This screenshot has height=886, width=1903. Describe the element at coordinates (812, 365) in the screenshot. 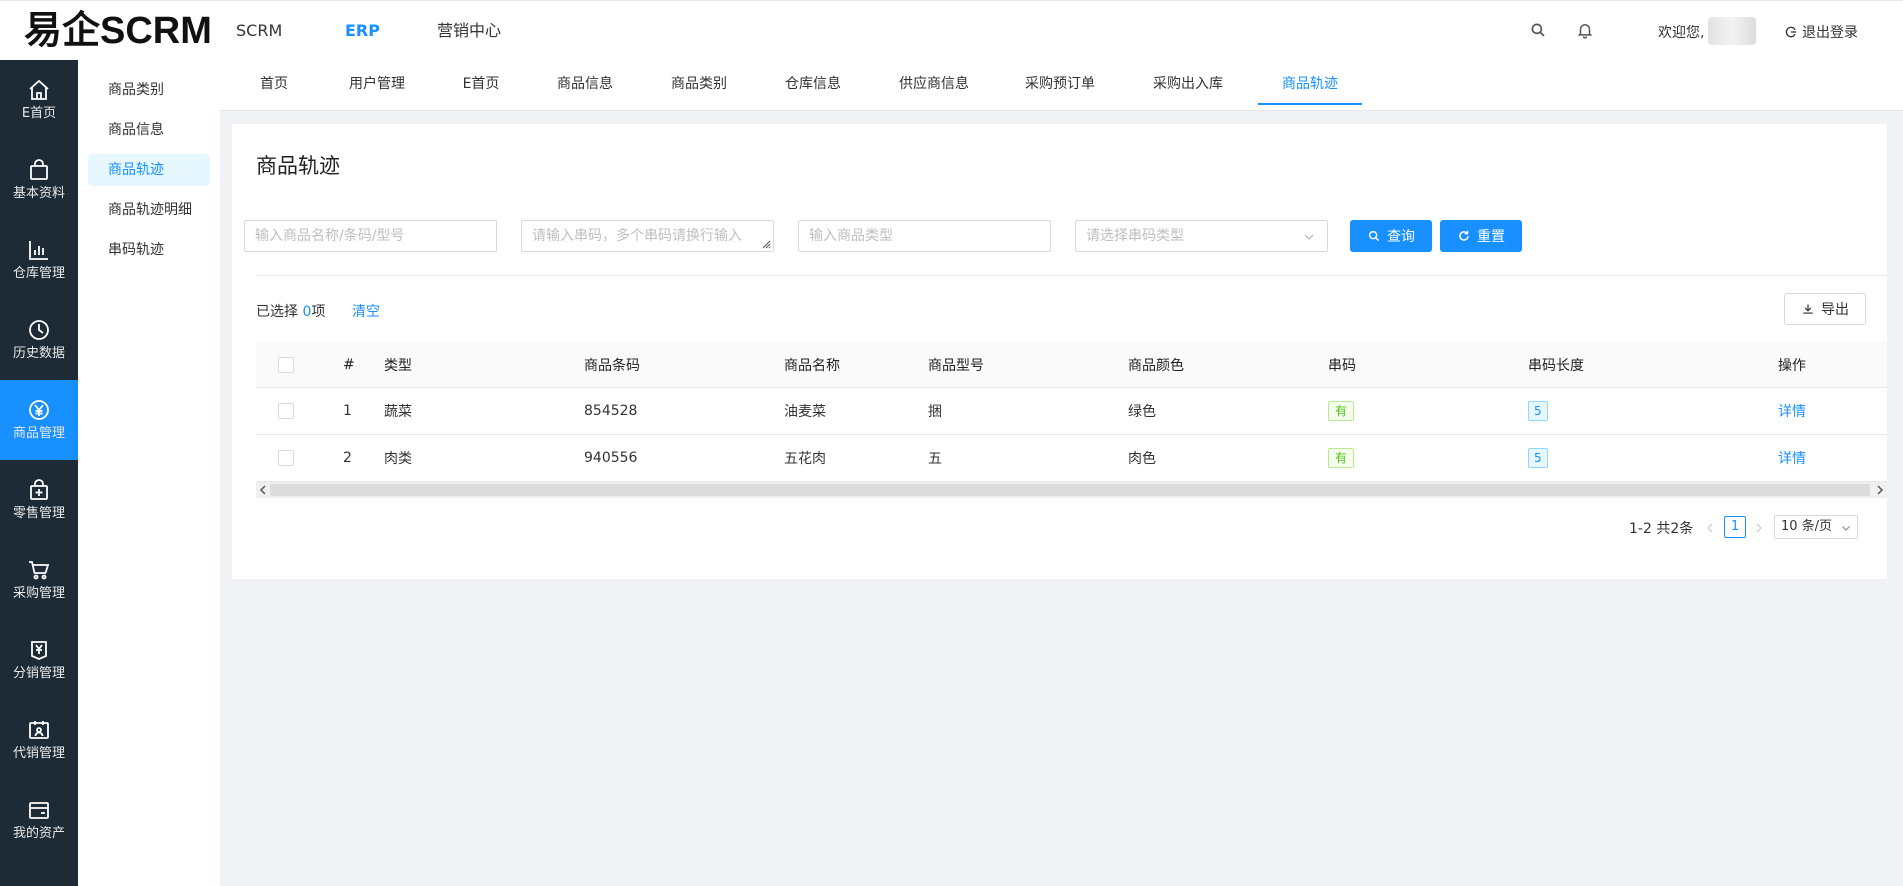

I see `col-name: 商品名称` at that location.